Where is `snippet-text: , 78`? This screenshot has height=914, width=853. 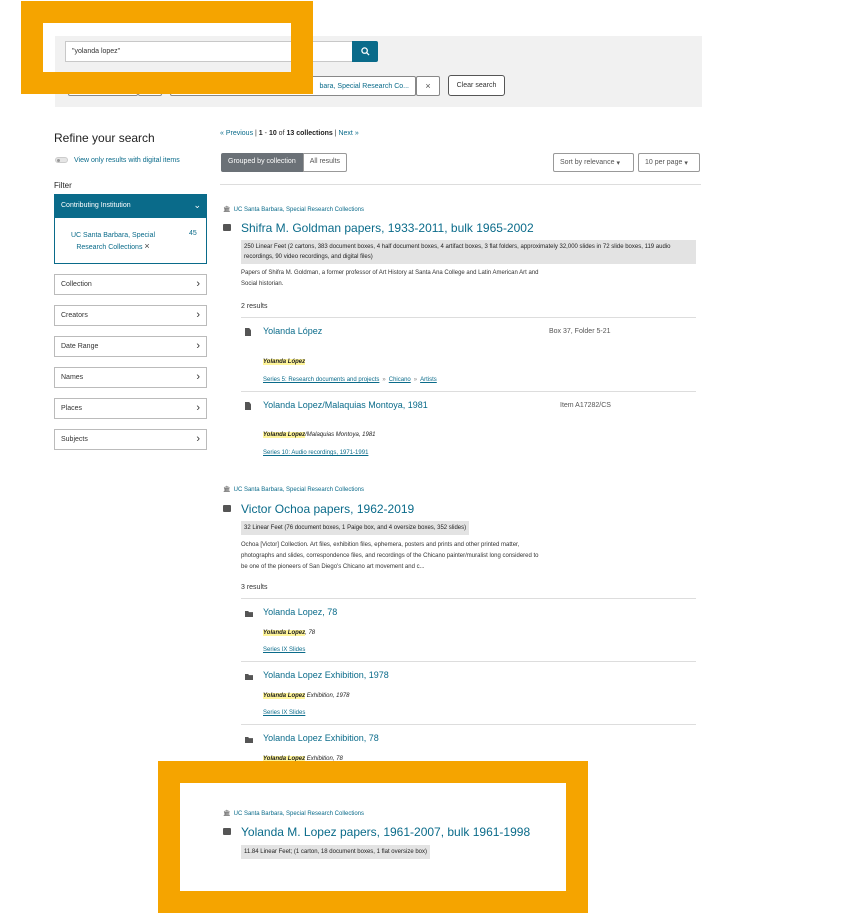
snippet-text: , 78 is located at coordinates (310, 633).